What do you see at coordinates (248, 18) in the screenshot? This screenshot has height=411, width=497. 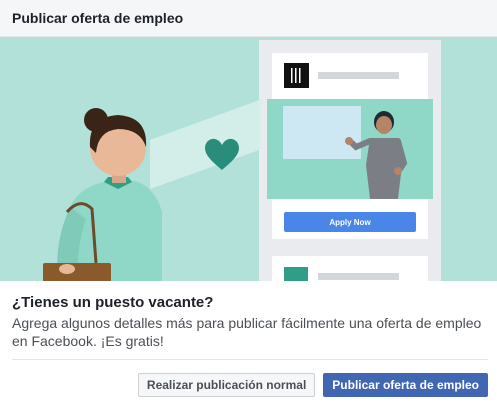 I see `dialog-header: Publicar oferta de empleo` at bounding box center [248, 18].